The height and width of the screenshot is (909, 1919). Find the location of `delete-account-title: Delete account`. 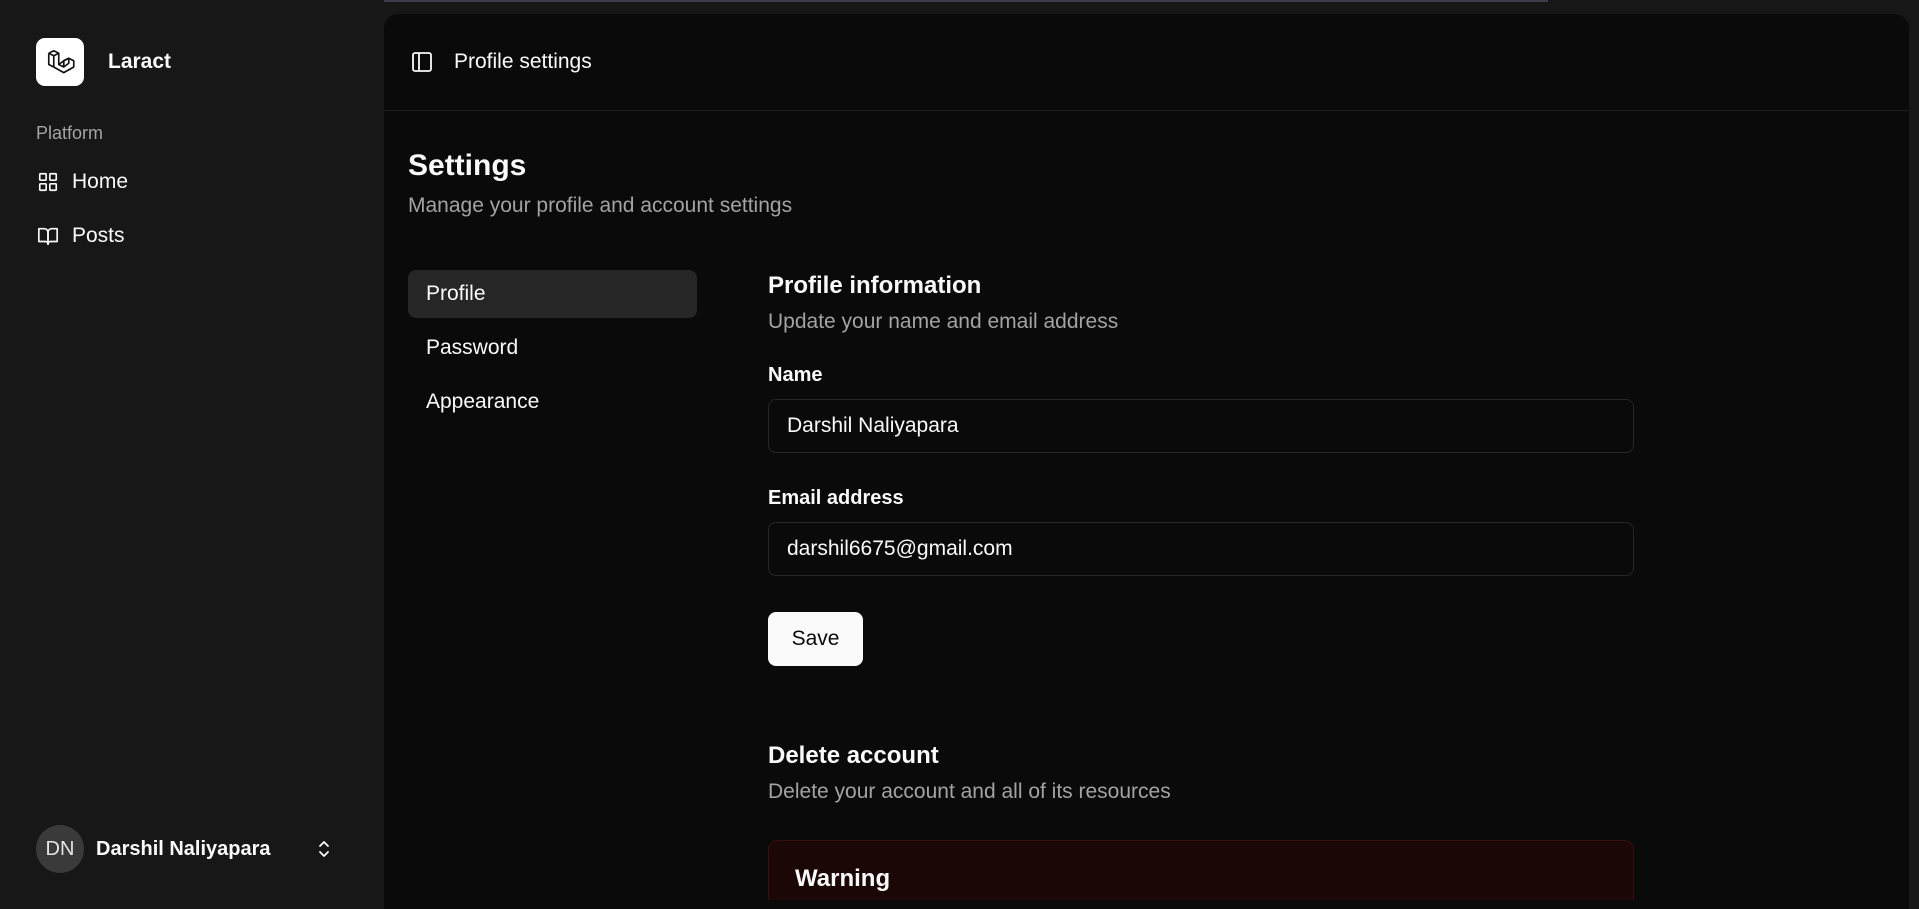

delete-account-title: Delete account is located at coordinates (853, 755).